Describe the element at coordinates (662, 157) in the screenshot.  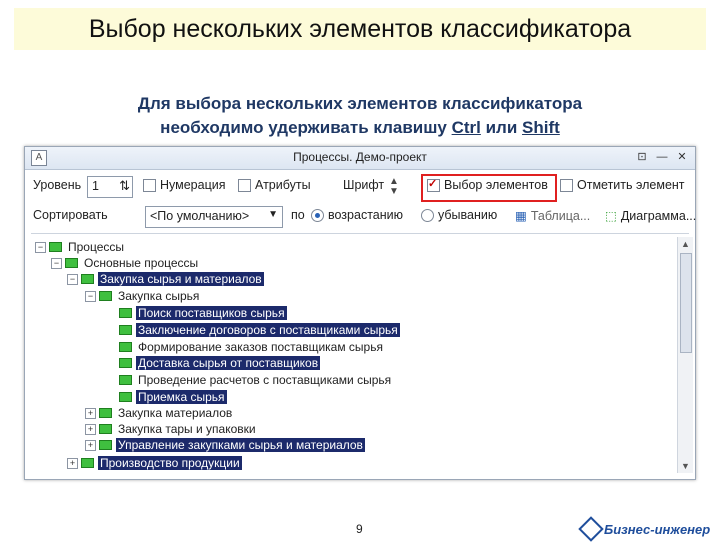
I see `minimize-icon: —` at that location.